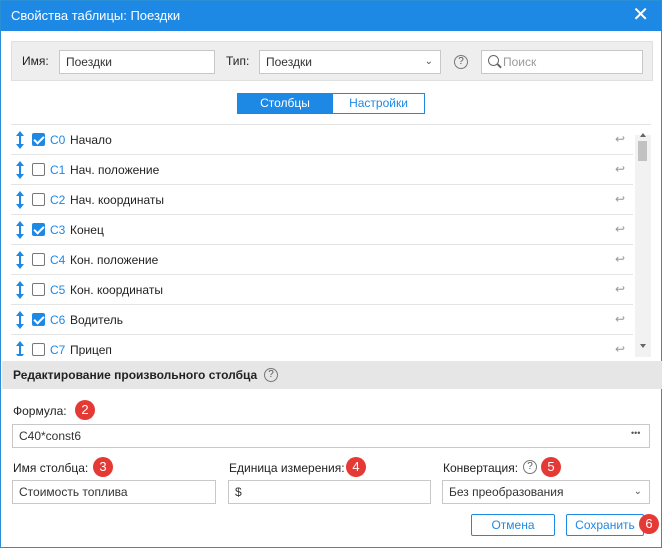 This screenshot has width=662, height=548. Describe the element at coordinates (114, 492) in the screenshot. I see `column-name-input` at that location.